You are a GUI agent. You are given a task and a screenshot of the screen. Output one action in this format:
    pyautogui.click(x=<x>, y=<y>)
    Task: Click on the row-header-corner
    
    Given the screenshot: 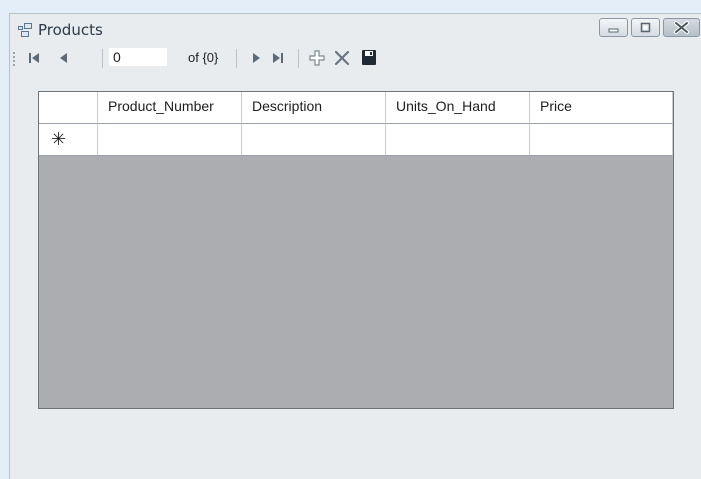 What is the action you would take?
    pyautogui.click(x=68, y=108)
    